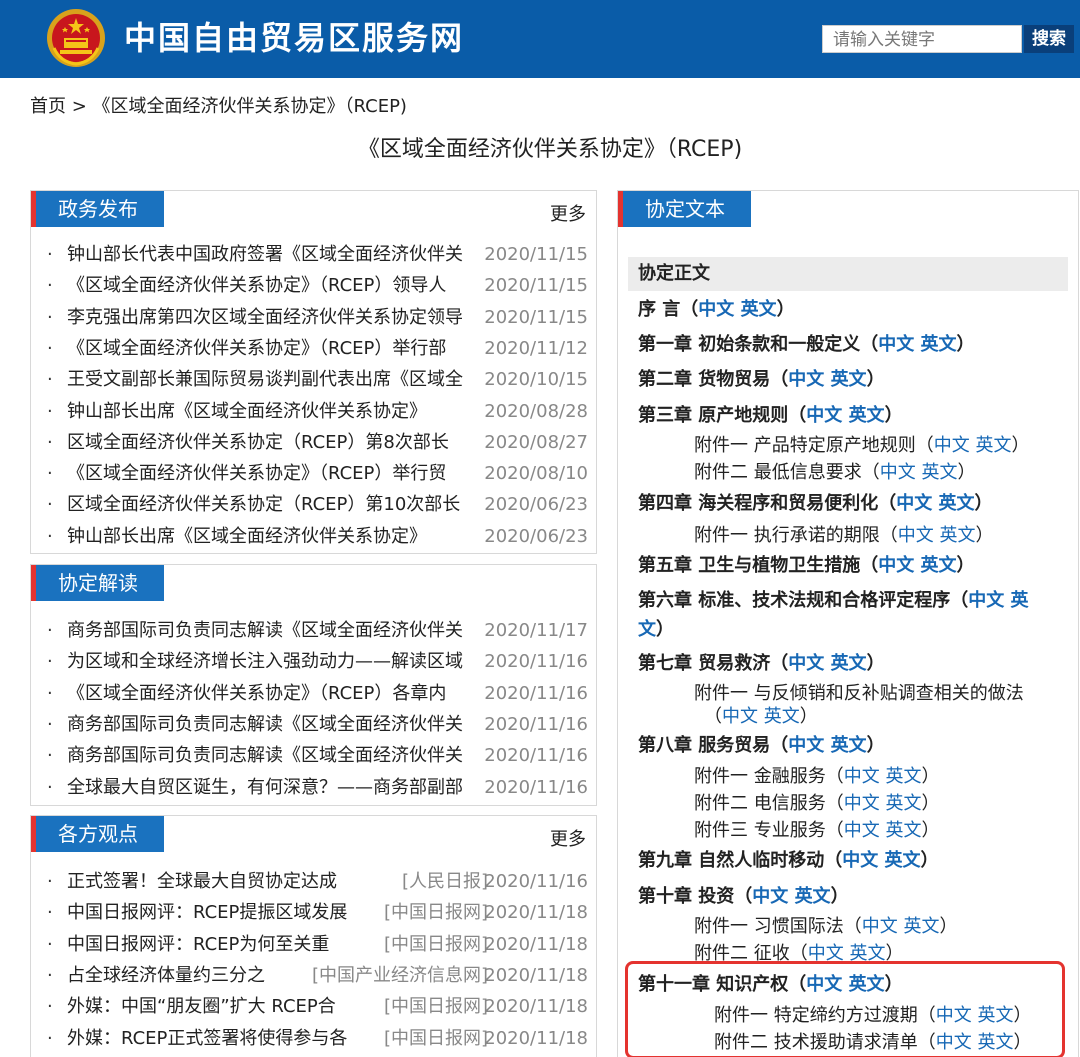 The height and width of the screenshot is (1057, 1080). Describe the element at coordinates (277, 693) in the screenshot. I see `news-title-link: 《区域全面经济伙伴关系协定》（RCEP）各章内` at that location.